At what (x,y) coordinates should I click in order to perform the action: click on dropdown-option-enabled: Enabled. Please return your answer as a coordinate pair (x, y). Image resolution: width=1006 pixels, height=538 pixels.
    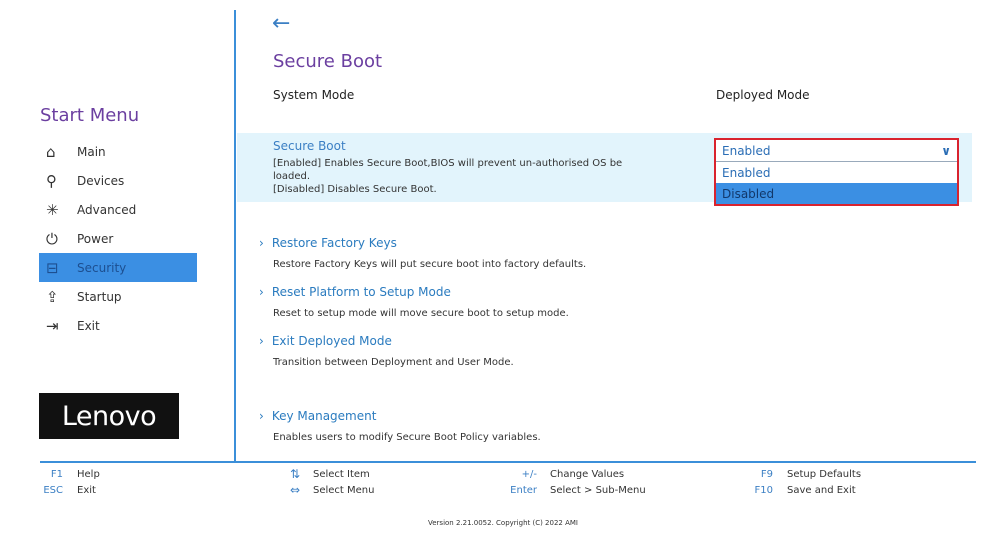
    Looking at the image, I should click on (836, 172).